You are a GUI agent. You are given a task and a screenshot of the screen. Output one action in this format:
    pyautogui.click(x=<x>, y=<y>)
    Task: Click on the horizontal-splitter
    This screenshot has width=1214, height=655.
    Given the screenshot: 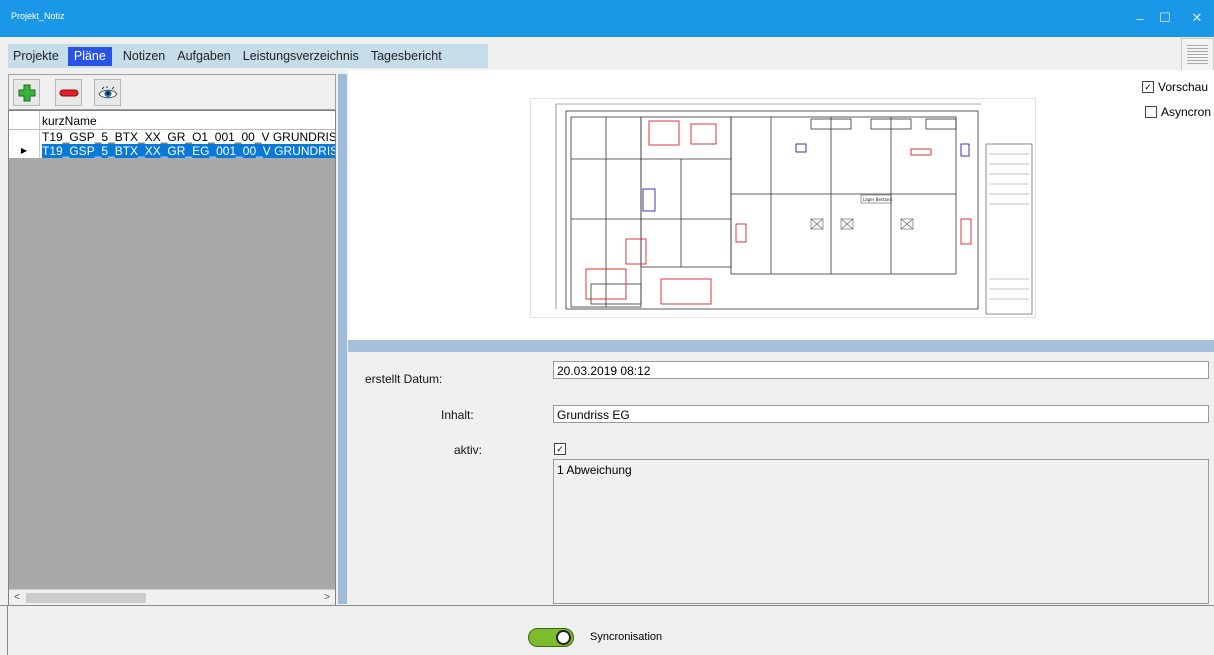 What is the action you would take?
    pyautogui.click(x=781, y=346)
    